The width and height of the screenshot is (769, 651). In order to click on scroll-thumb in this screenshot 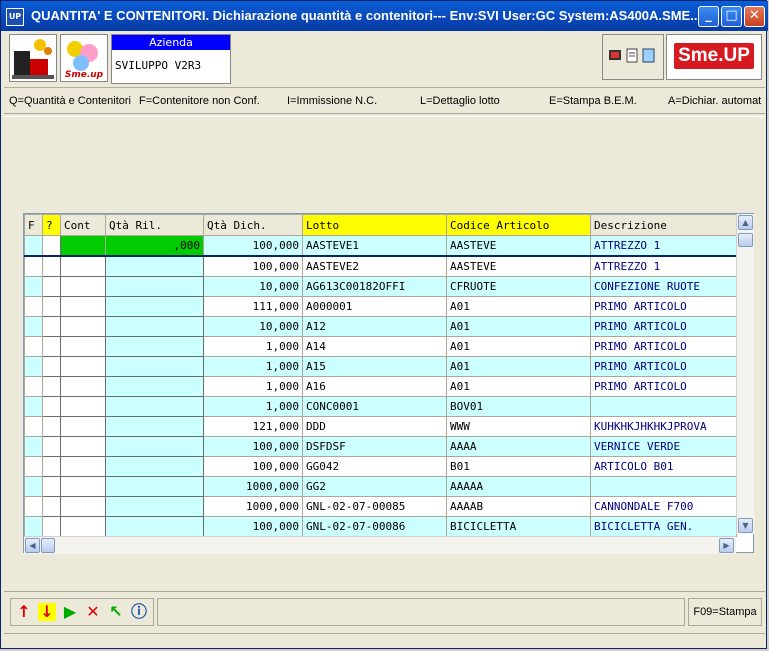, I will do `click(745, 240)`.